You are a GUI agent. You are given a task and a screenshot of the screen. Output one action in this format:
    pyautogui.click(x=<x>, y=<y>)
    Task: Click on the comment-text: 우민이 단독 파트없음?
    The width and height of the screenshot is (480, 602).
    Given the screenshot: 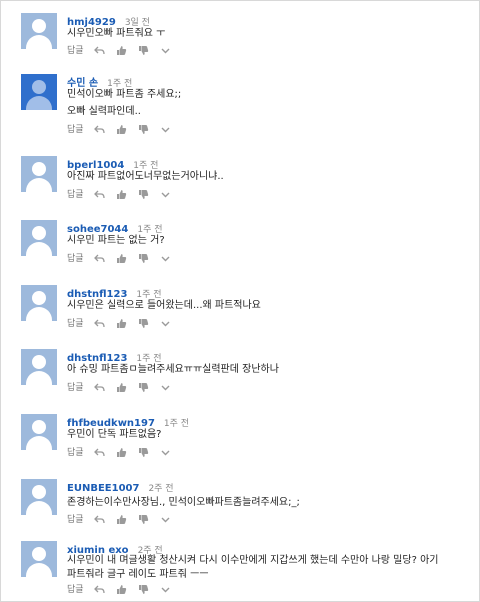 What is the action you would take?
    pyautogui.click(x=114, y=434)
    